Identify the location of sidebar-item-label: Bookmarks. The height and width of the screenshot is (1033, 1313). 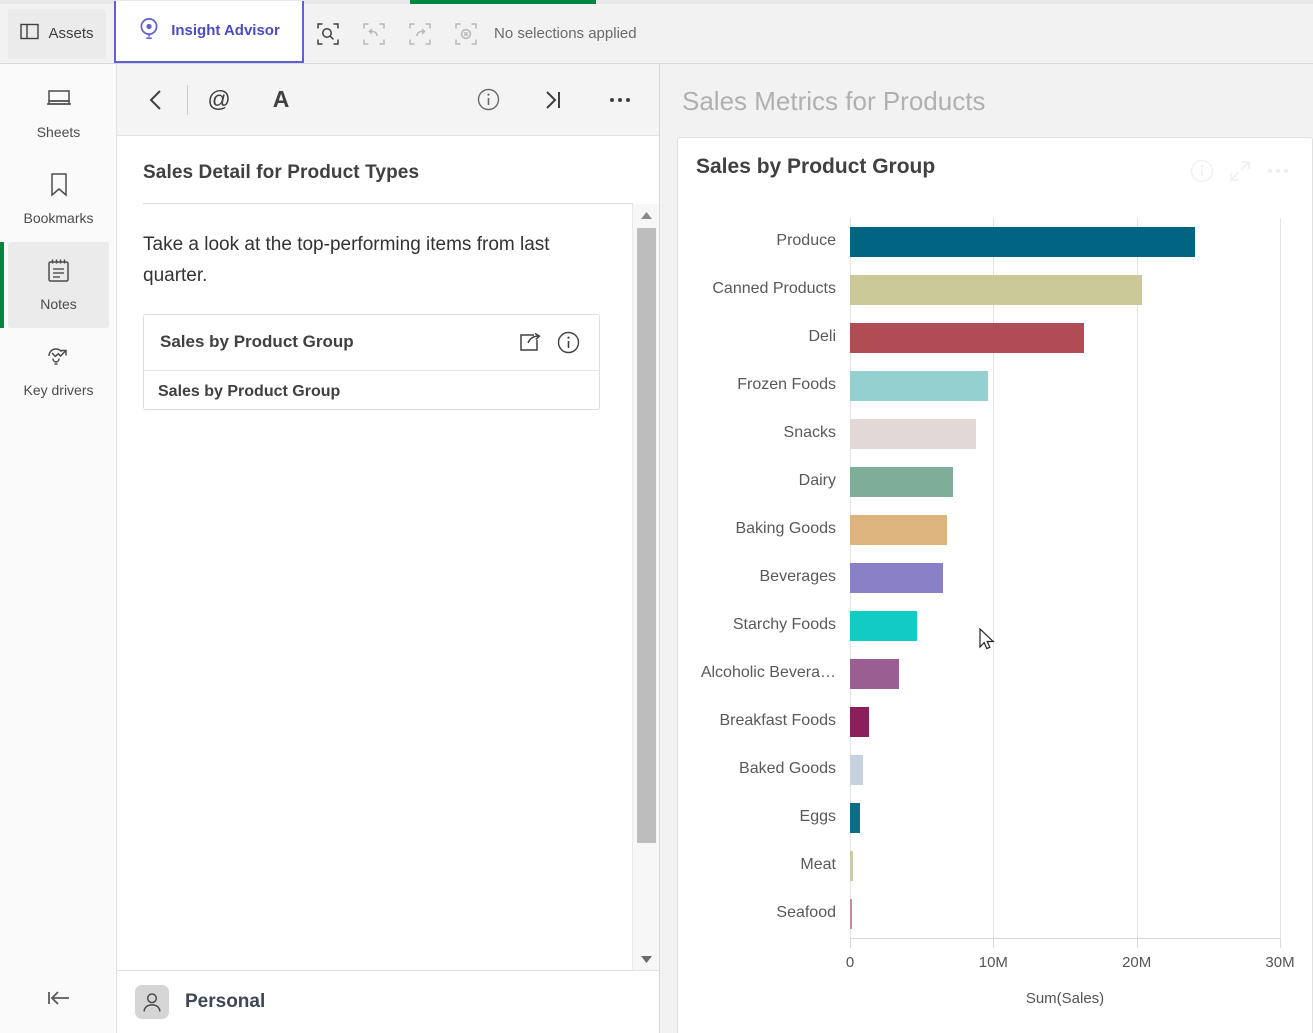
(58, 218).